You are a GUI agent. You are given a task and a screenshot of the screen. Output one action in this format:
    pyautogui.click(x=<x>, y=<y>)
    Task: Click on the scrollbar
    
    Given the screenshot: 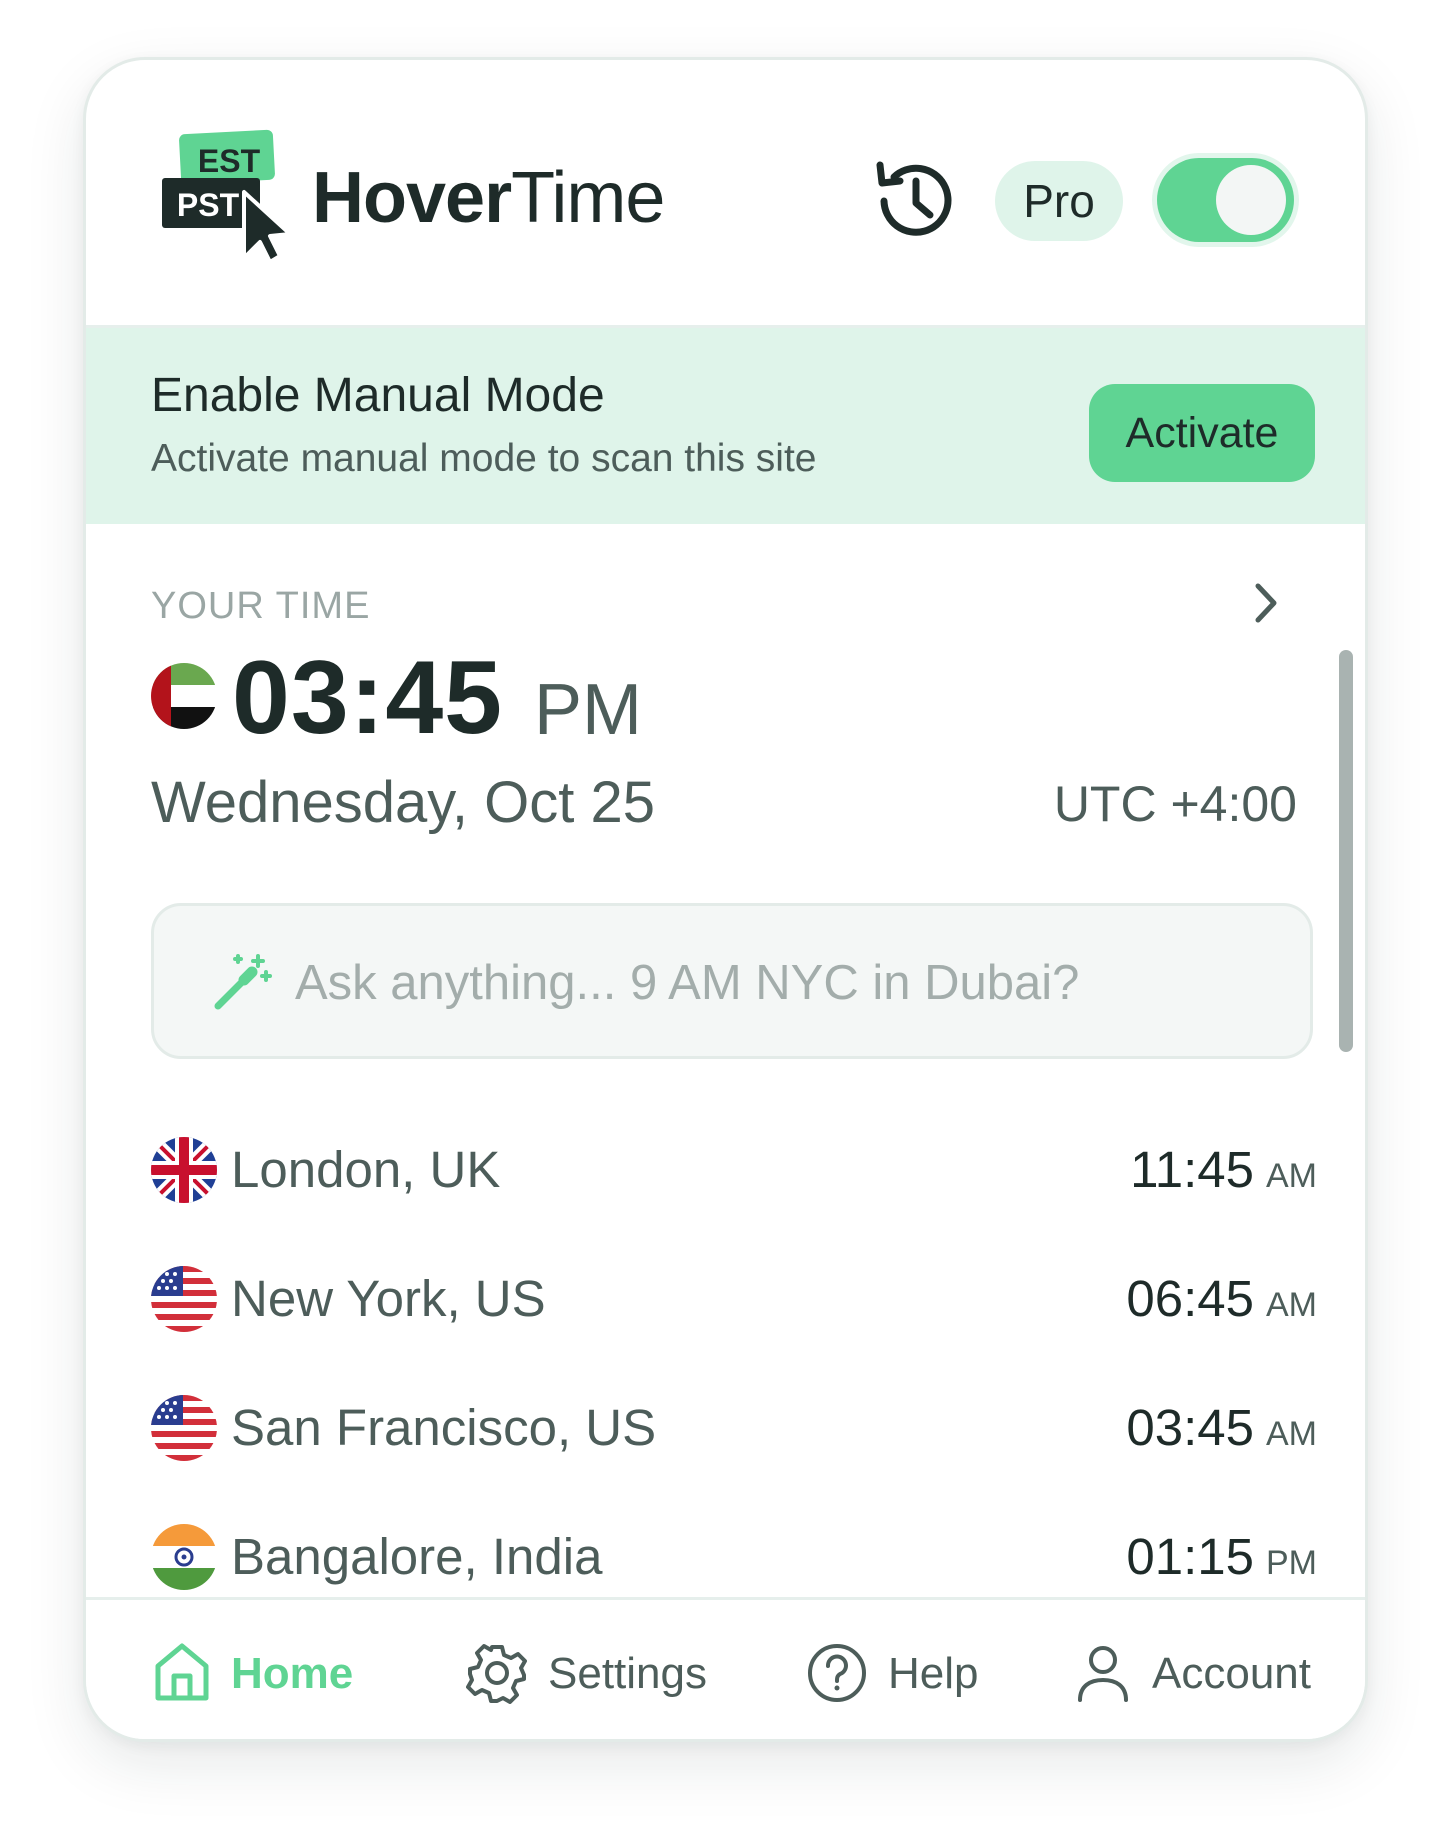 What is the action you would take?
    pyautogui.click(x=1346, y=851)
    